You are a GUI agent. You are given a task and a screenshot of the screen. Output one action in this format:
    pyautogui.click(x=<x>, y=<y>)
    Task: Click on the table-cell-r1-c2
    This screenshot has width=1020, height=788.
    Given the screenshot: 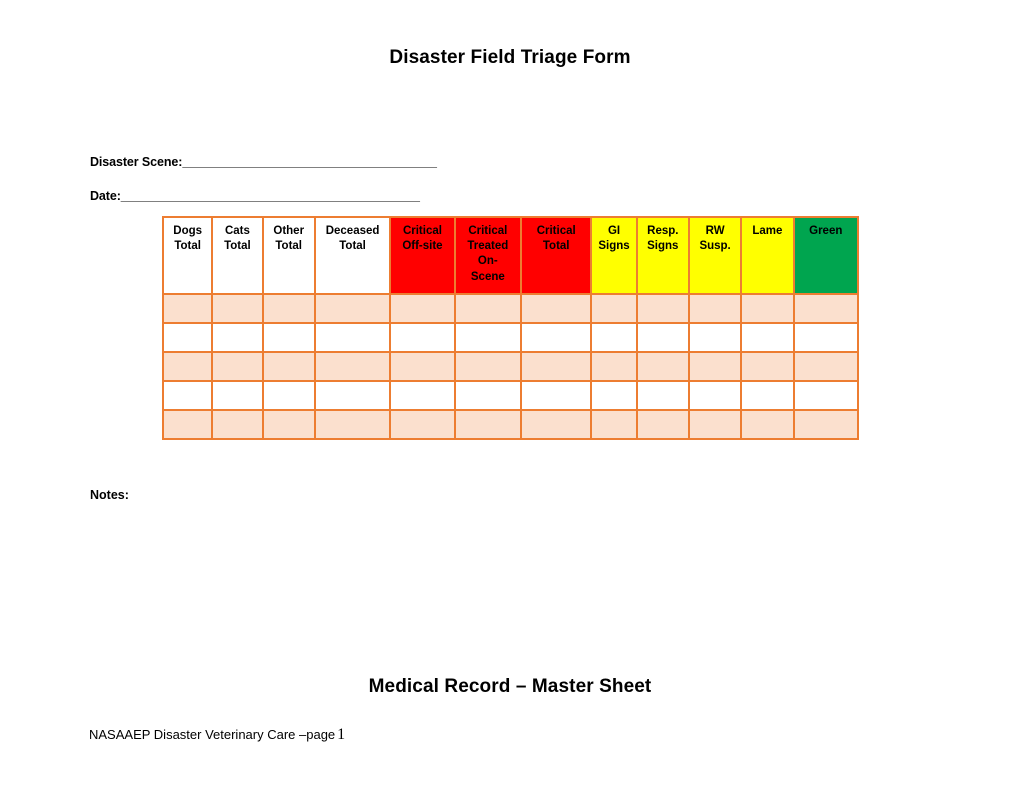 What is the action you would take?
    pyautogui.click(x=288, y=337)
    